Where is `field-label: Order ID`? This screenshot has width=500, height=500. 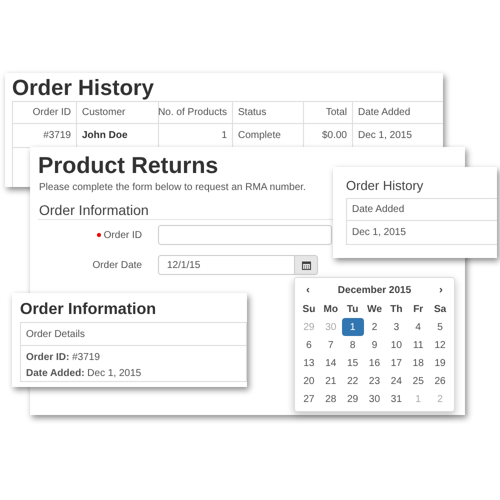 field-label: Order ID is located at coordinates (123, 235).